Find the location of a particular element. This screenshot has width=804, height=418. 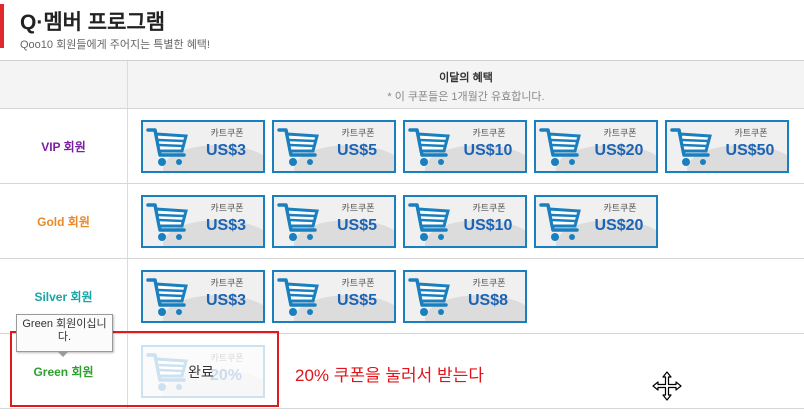

coupon-tier0-0: 카트쿠폰 US$3 is located at coordinates (203, 146).